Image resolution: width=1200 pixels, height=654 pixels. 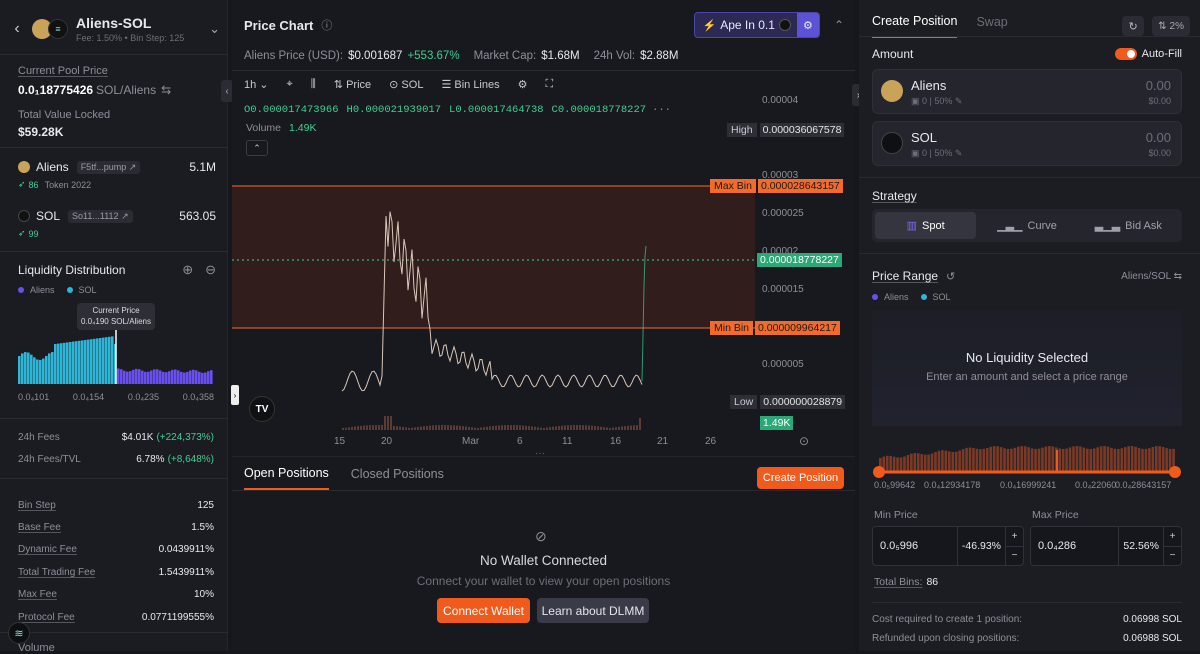 What do you see at coordinates (1042, 225) in the screenshot?
I see `strategy-label: Curve` at bounding box center [1042, 225].